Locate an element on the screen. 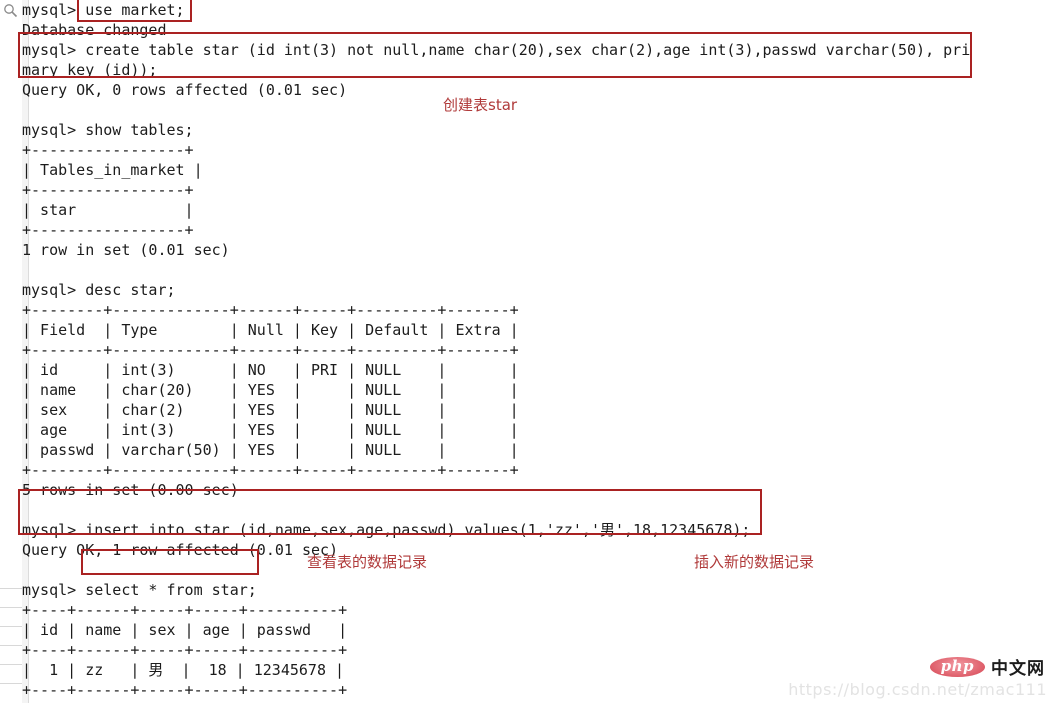 This screenshot has height=703, width=1053. annotation-insert: 插入新的数据记录 is located at coordinates (754, 562).